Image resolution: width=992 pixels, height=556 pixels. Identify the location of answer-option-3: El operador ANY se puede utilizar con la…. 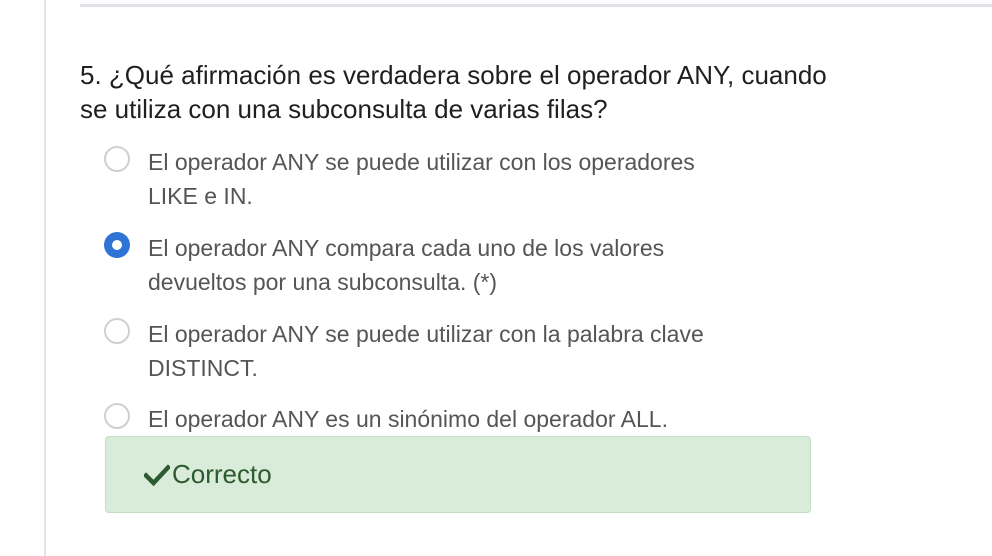
(454, 351).